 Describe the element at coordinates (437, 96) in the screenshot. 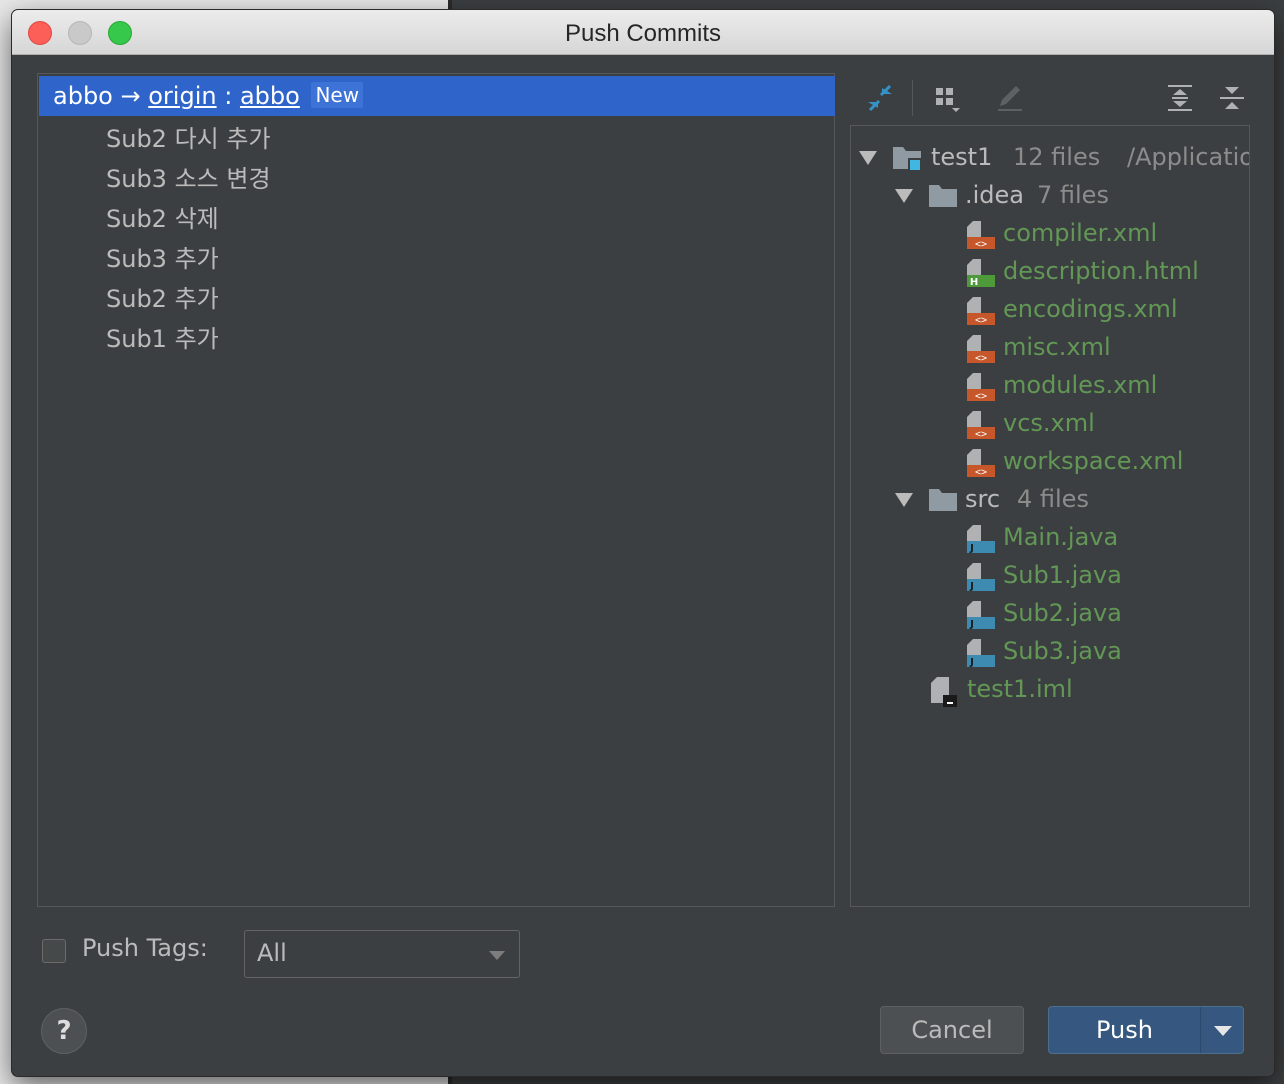

I see `branch-row: abbo → origin : abbo New` at that location.